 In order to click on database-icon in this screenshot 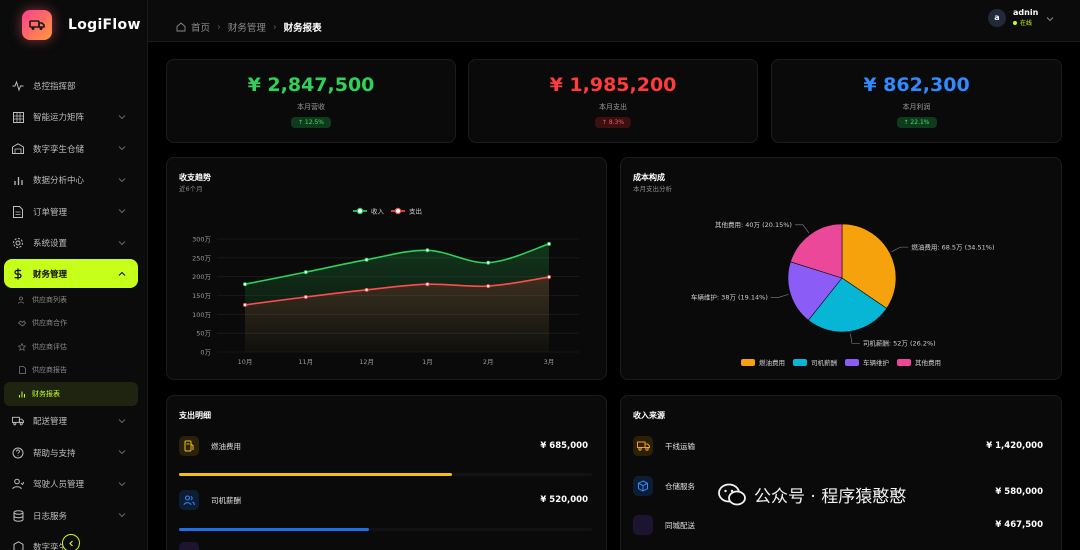, I will do `click(18, 515)`.